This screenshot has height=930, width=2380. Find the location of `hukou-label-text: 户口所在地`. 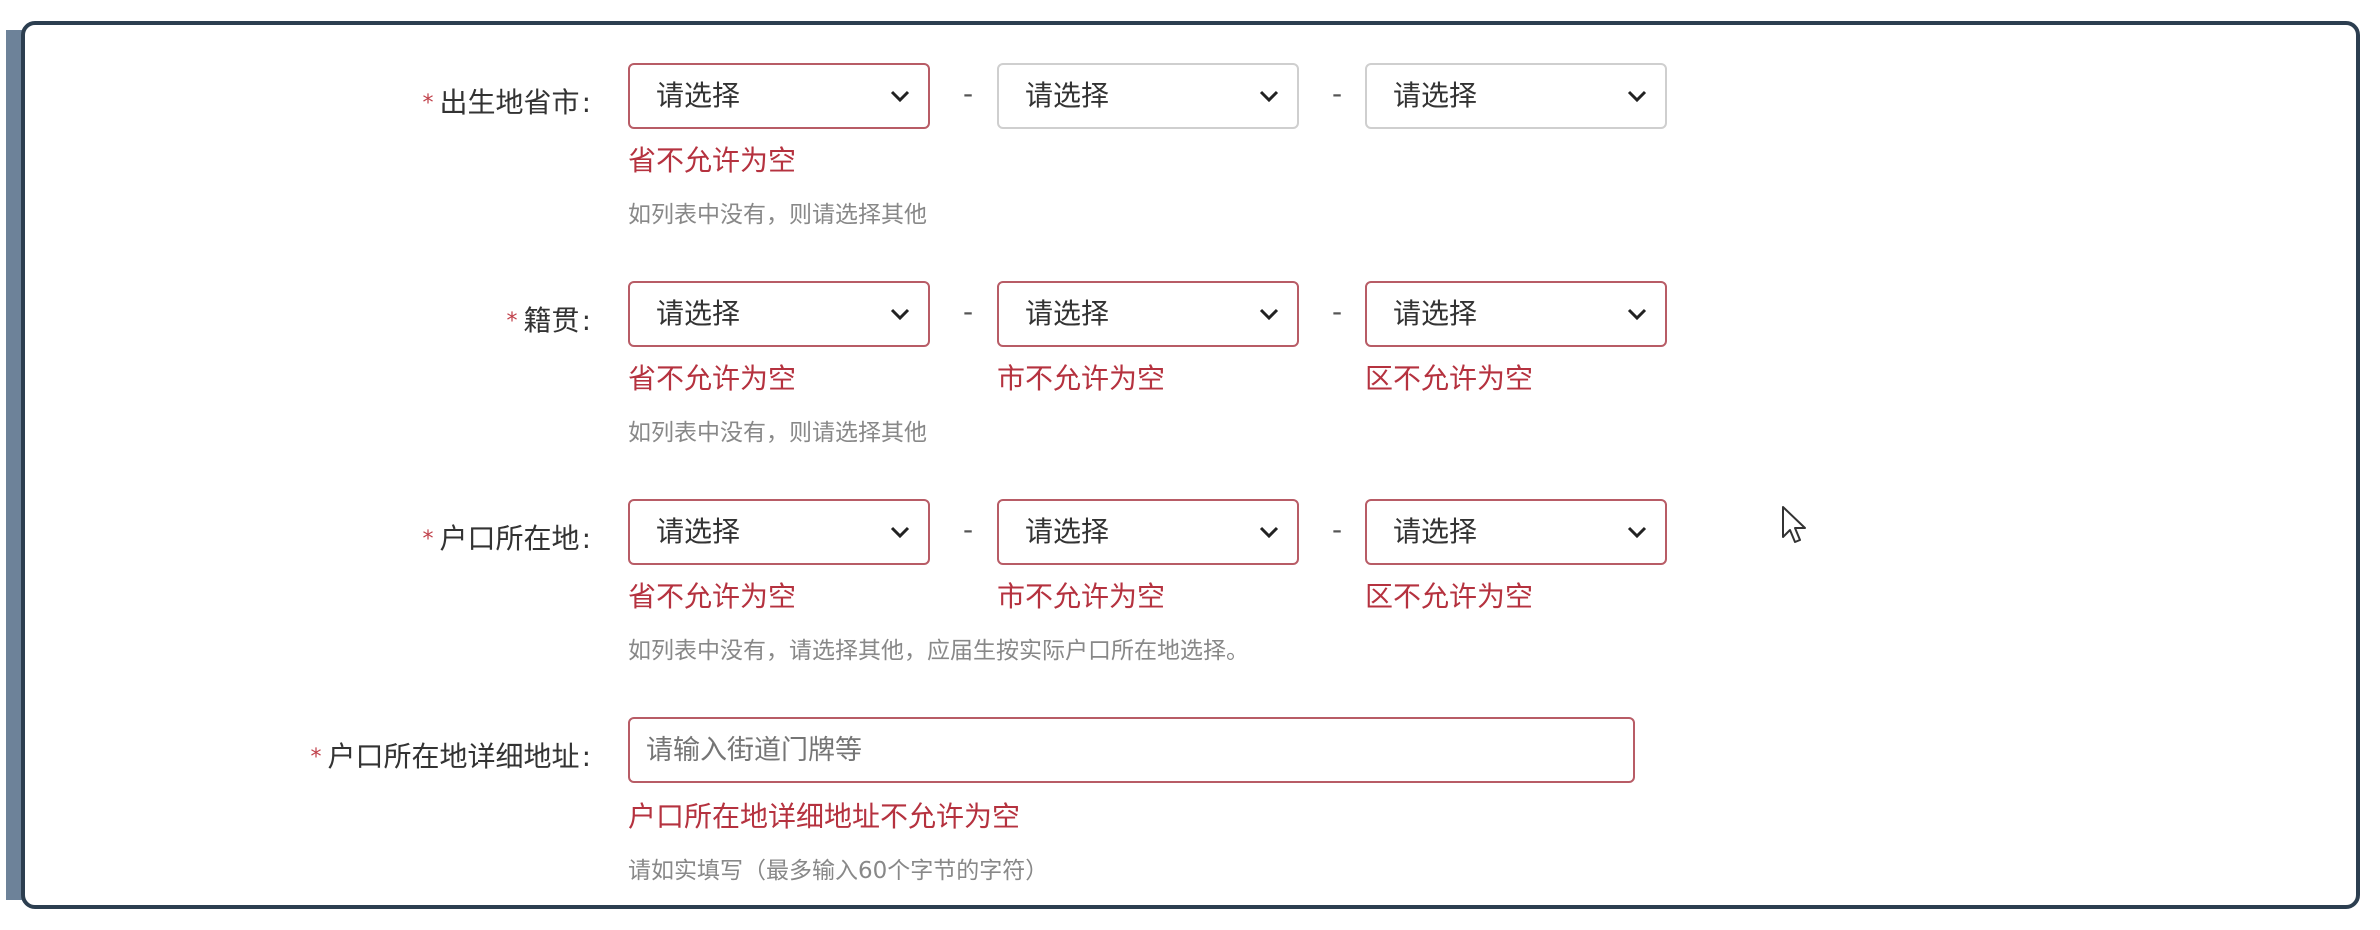

hukou-label-text: 户口所在地 is located at coordinates (509, 538).